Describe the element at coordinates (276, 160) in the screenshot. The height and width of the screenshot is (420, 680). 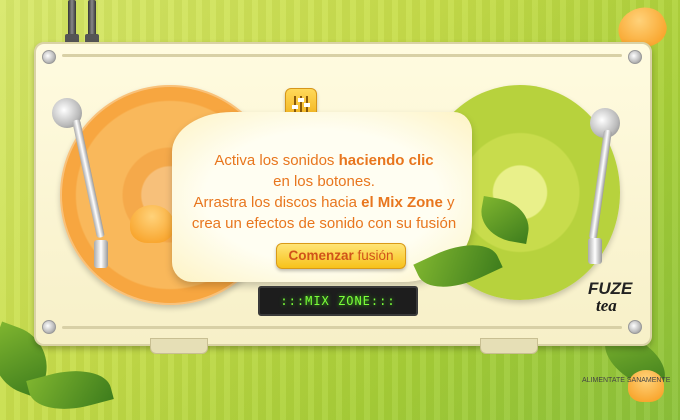
I see `line1-text: Activa los sonidos` at that location.